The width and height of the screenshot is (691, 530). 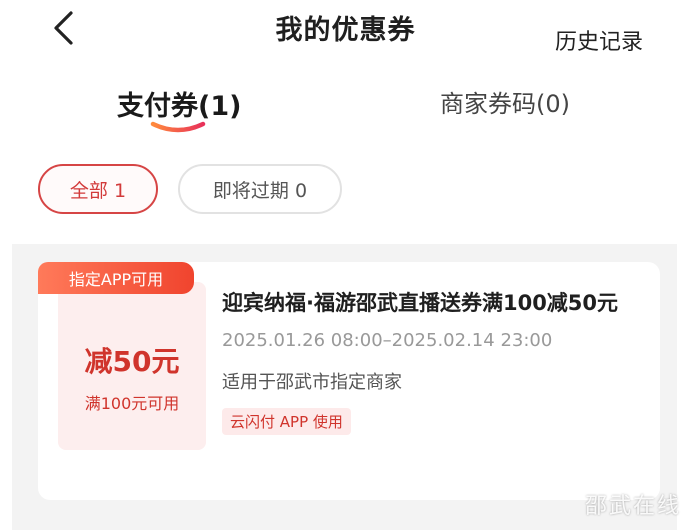 I want to click on coupon-condition: 满100元可用, so click(x=132, y=403).